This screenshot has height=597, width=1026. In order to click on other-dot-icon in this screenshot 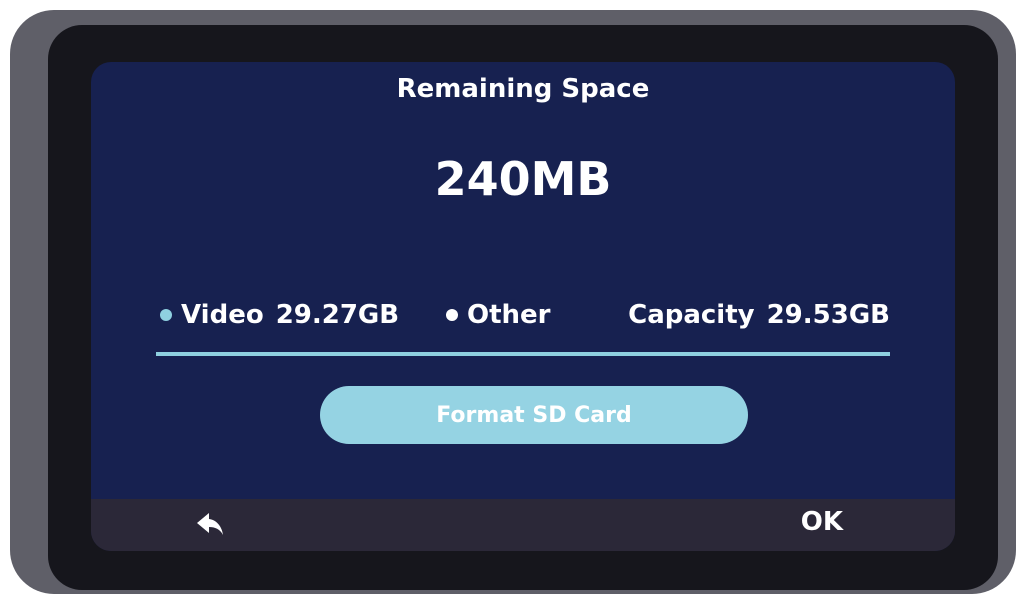, I will do `click(452, 315)`.